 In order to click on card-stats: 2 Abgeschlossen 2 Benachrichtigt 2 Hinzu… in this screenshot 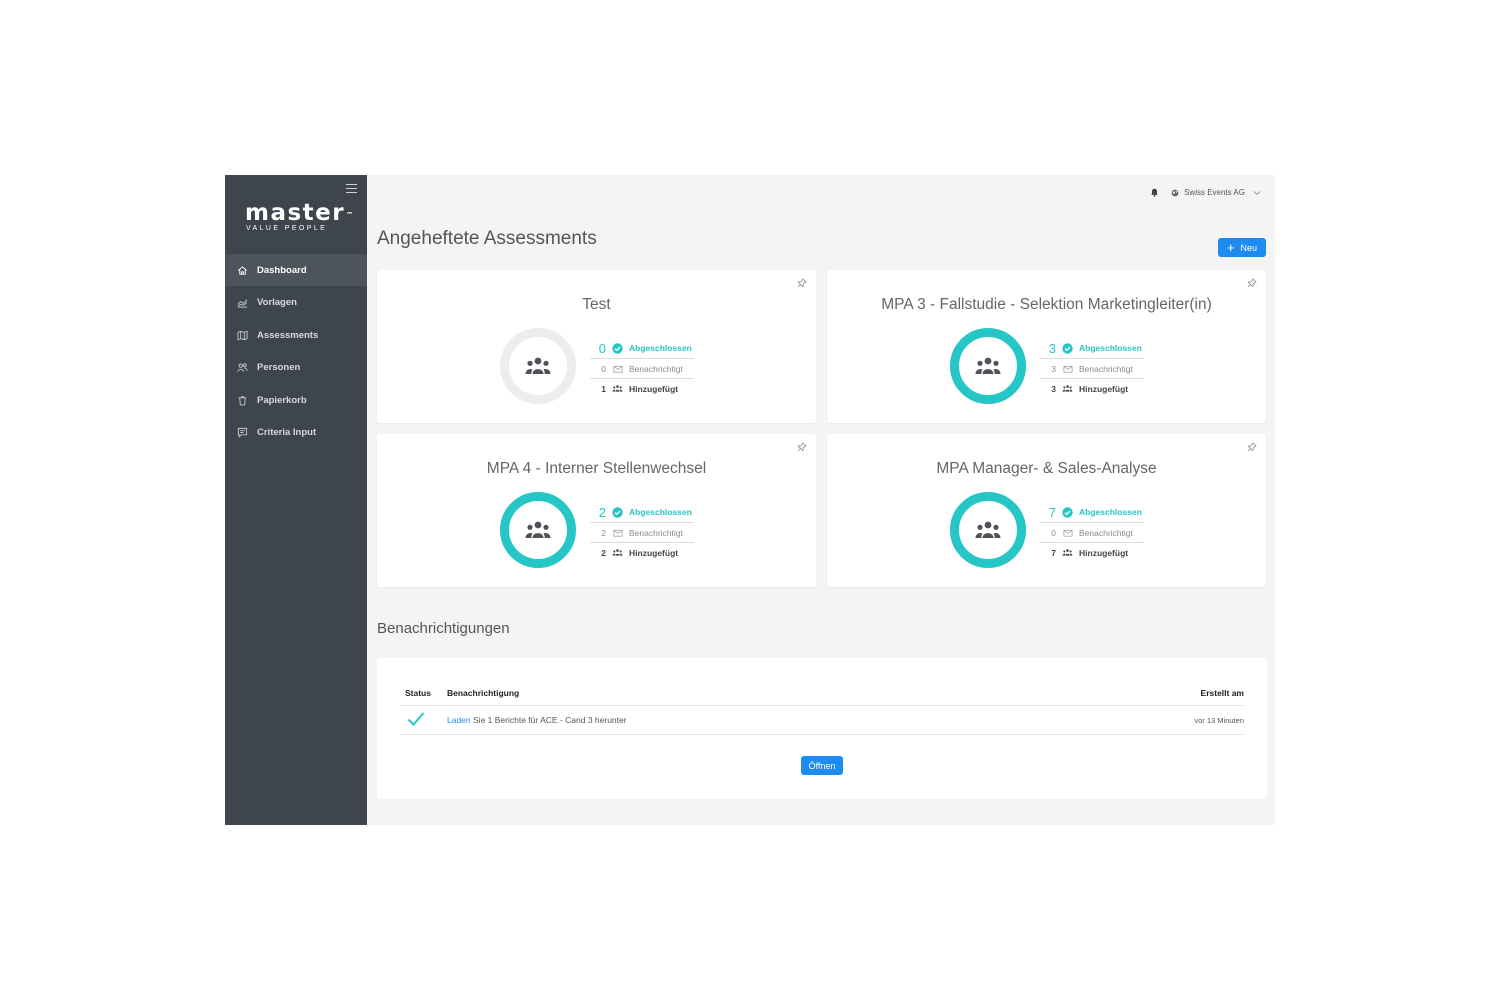, I will do `click(642, 532)`.